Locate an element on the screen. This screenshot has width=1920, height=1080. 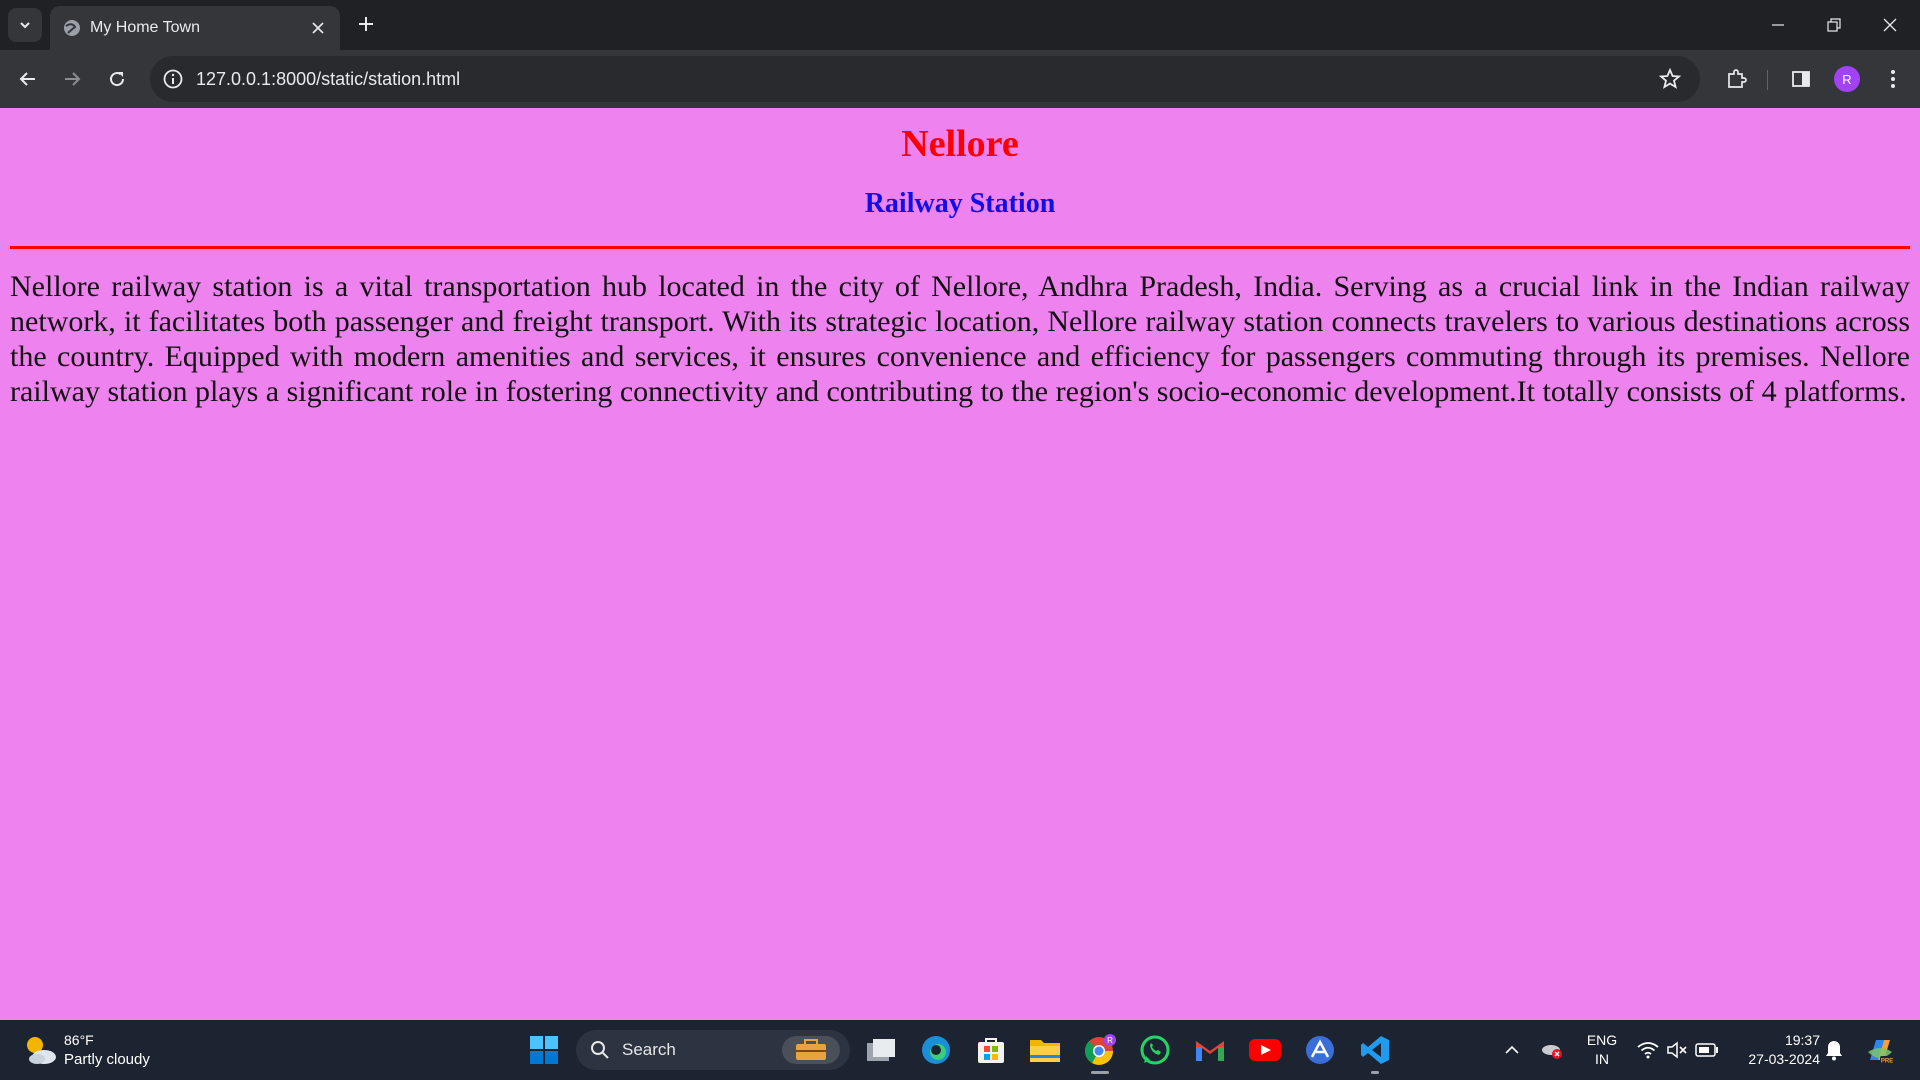
wifi-icon is located at coordinates (1648, 1050).